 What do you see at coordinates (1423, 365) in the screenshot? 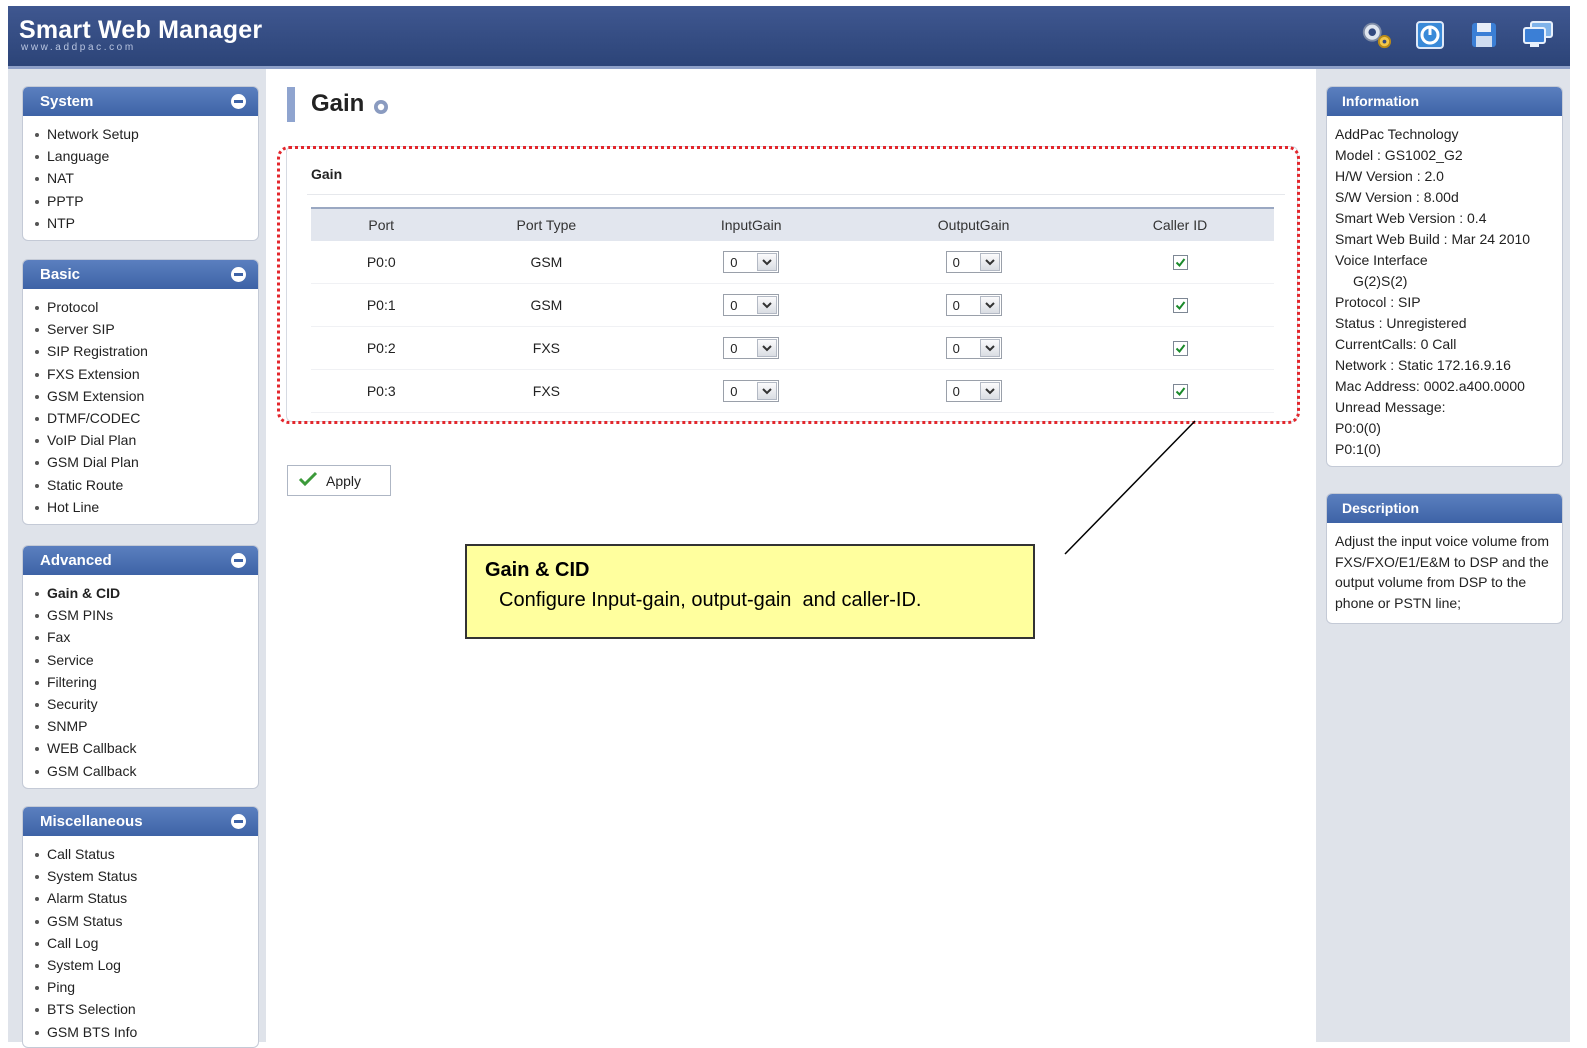
I see `info-line: Network : Static 172.16.9.16` at bounding box center [1423, 365].